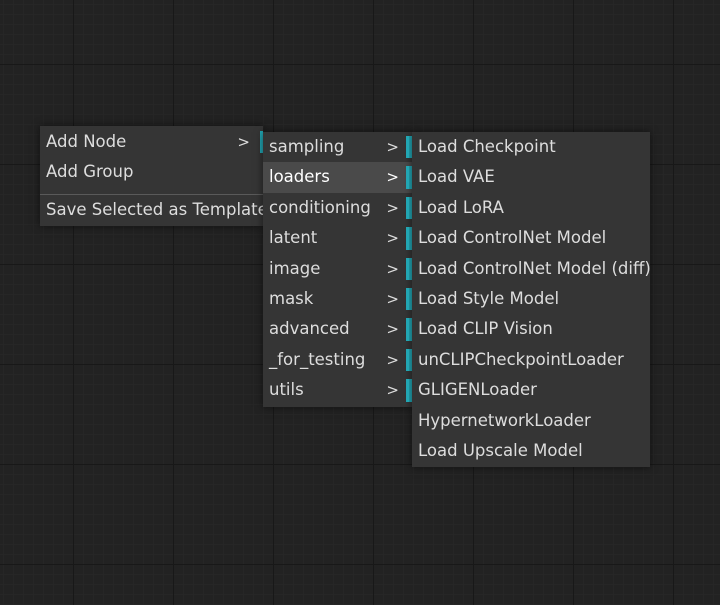 Image resolution: width=720 pixels, height=605 pixels. Describe the element at coordinates (337, 299) in the screenshot. I see `menu-item-mask: mask >` at that location.